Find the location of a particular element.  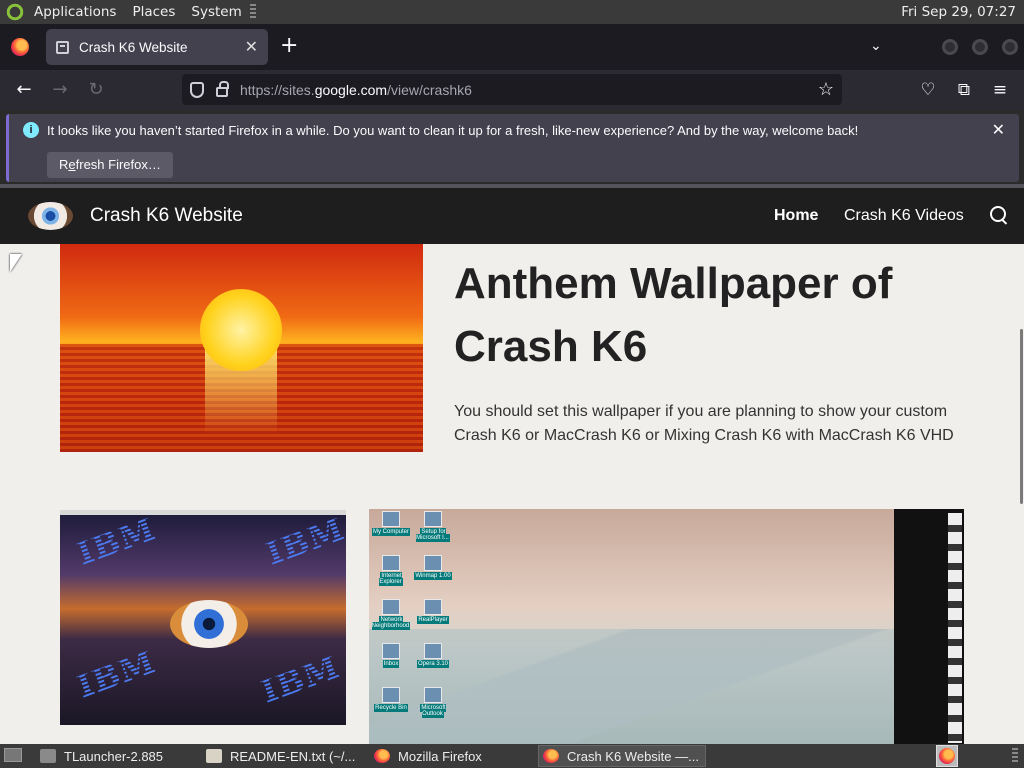

sunset-image is located at coordinates (241, 348).